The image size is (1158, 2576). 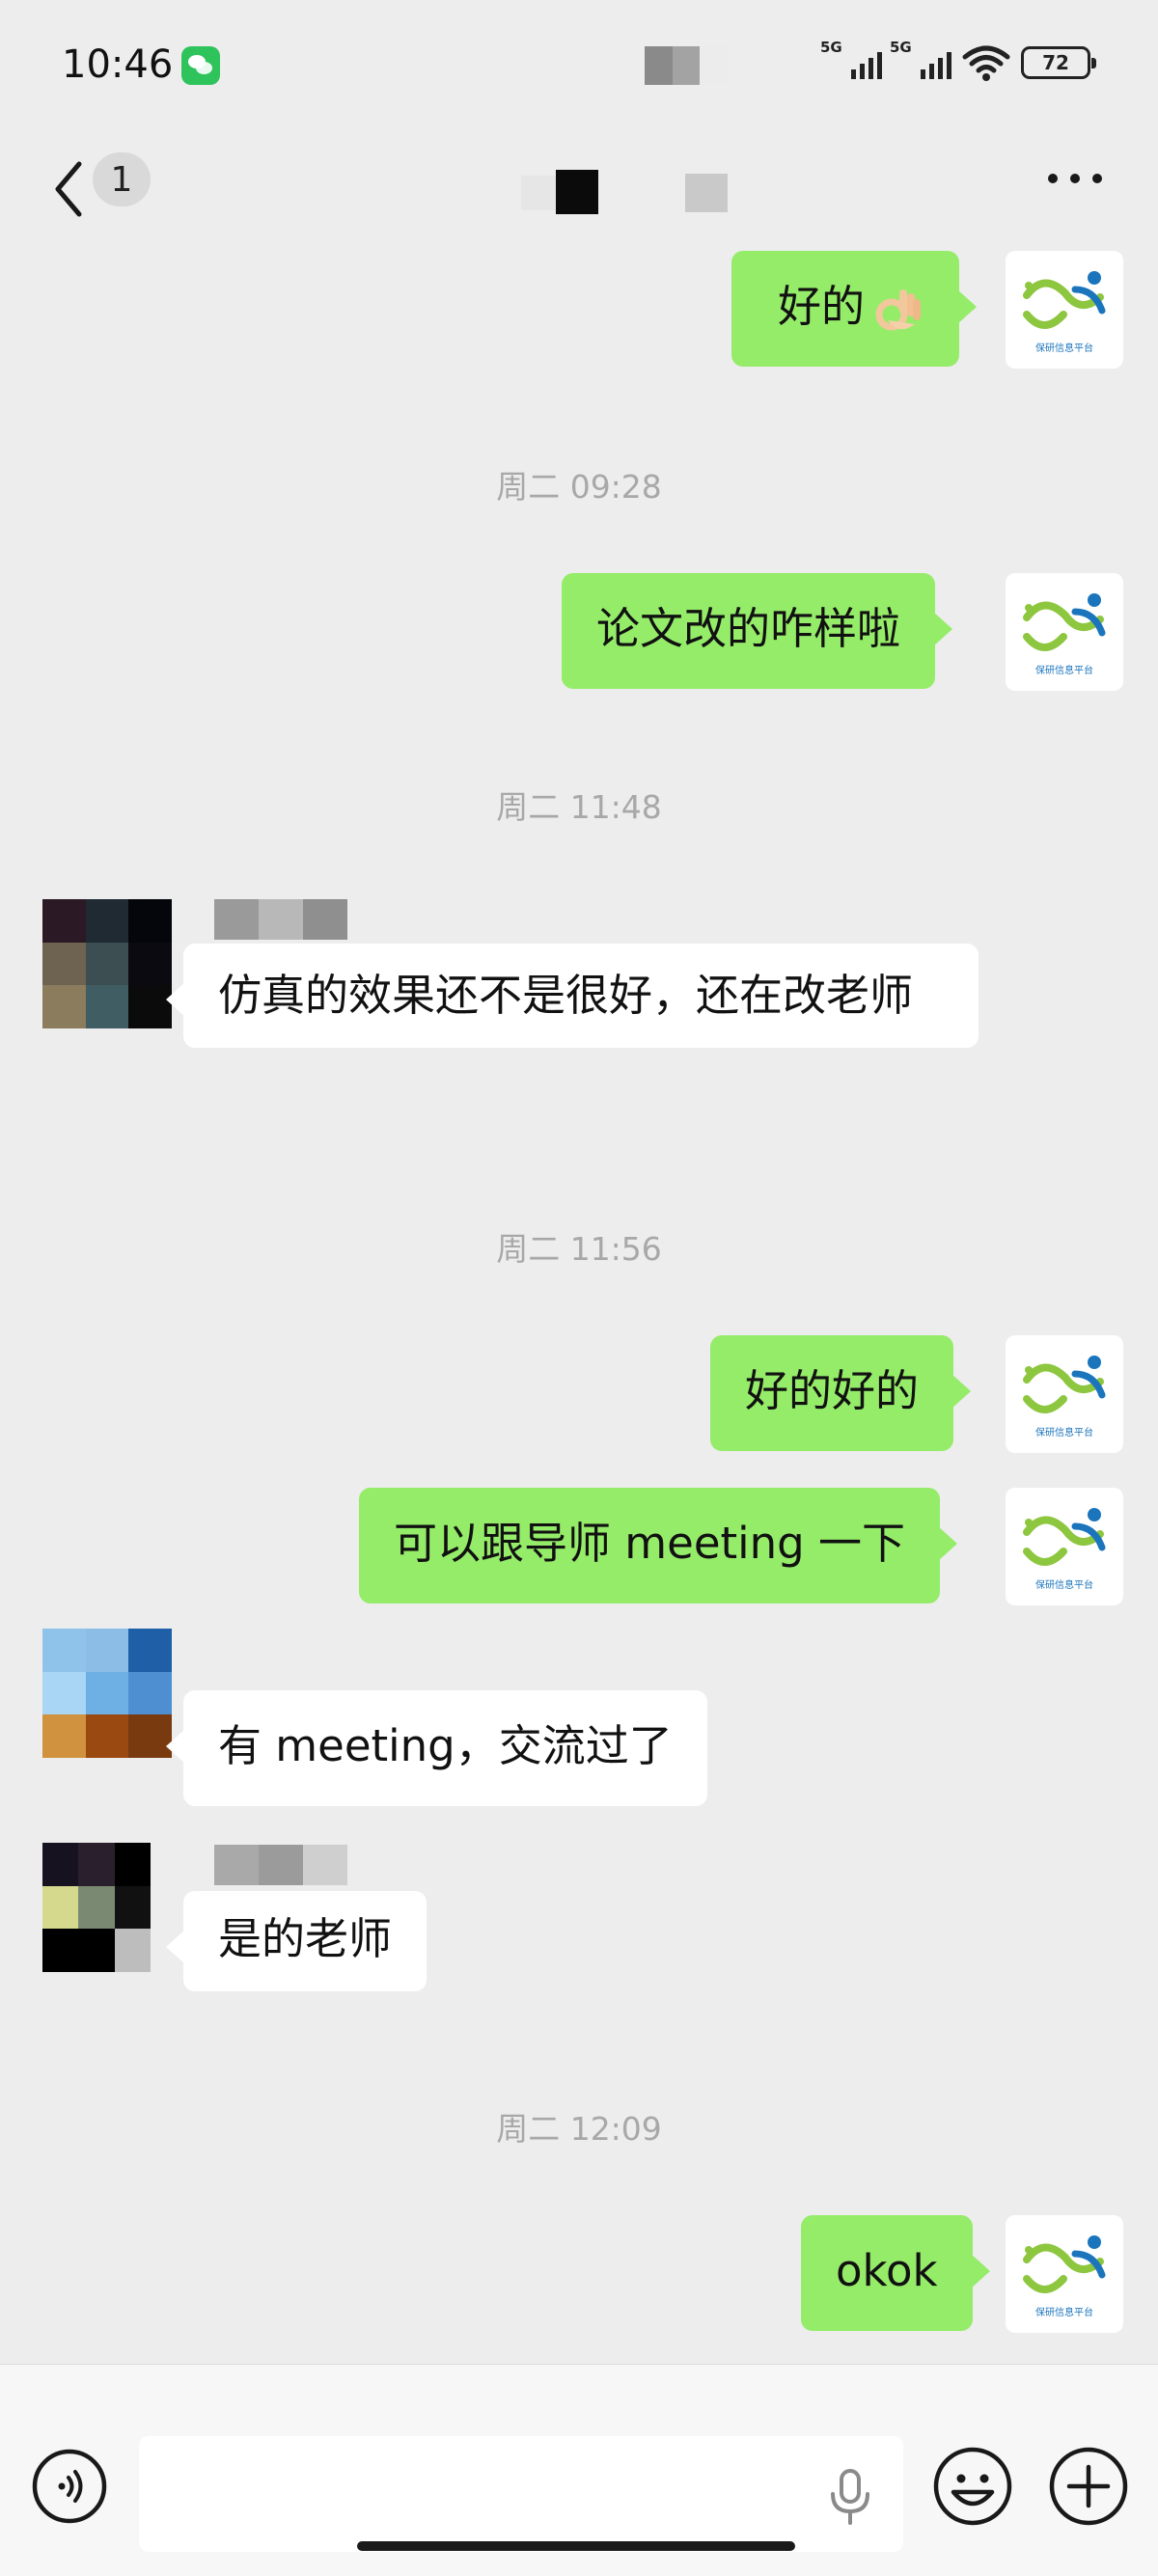 I want to click on timestamp: 周二 09:28, so click(x=579, y=487).